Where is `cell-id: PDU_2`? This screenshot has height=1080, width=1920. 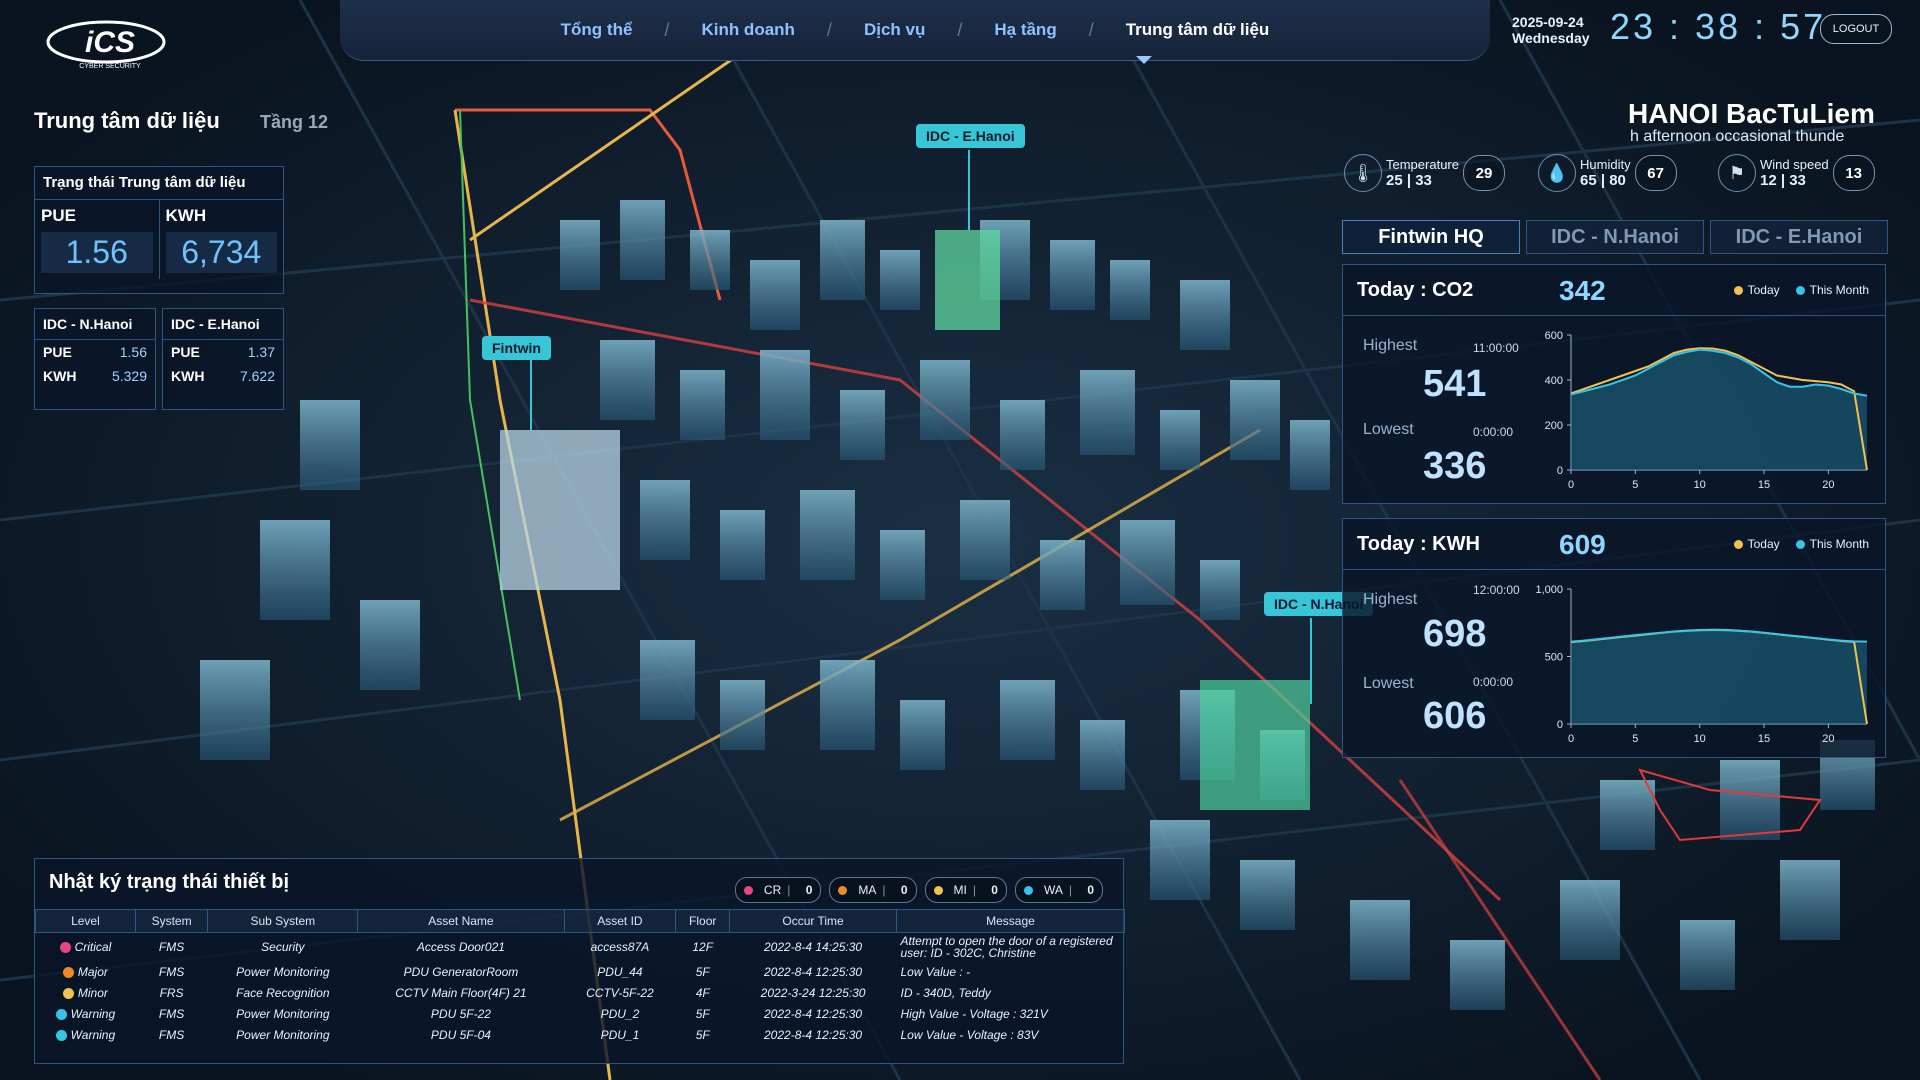 cell-id: PDU_2 is located at coordinates (620, 1013).